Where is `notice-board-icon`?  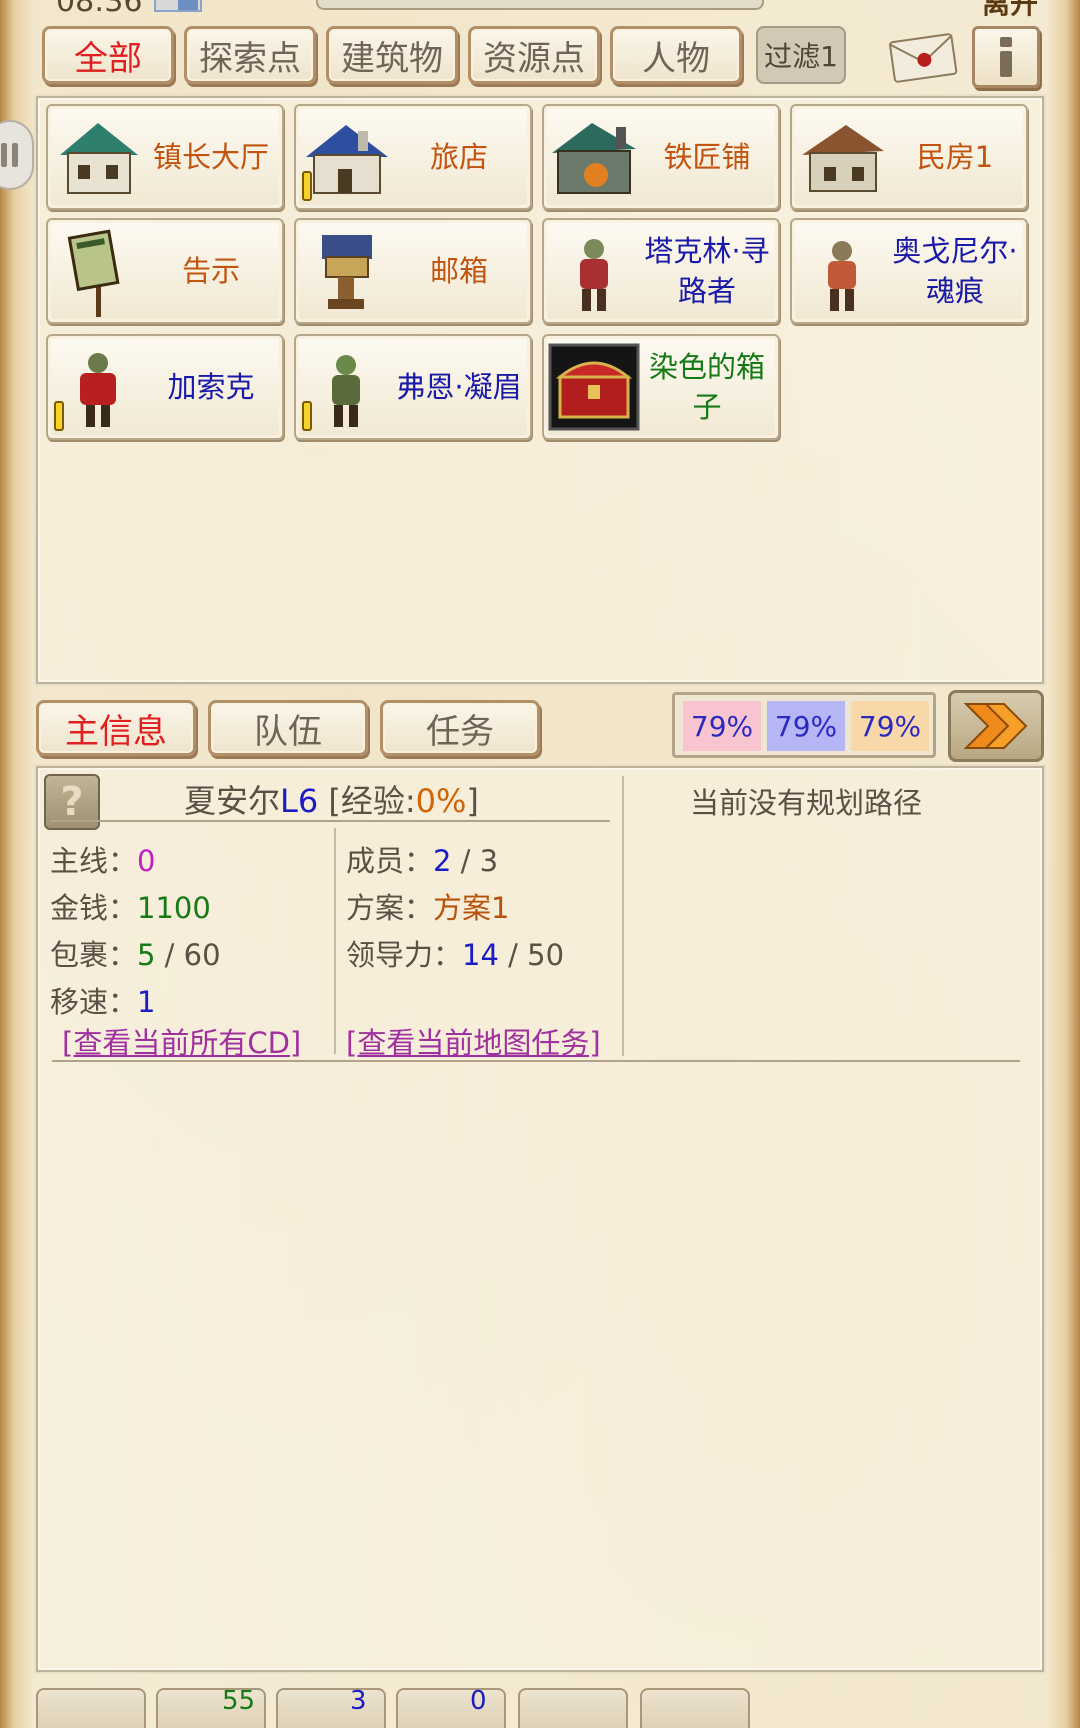
notice-board-icon is located at coordinates (98, 271).